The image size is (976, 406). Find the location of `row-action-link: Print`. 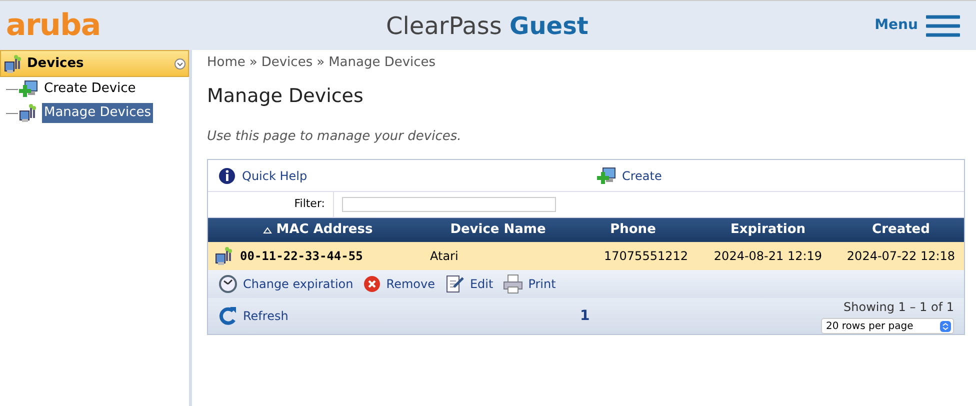

row-action-link: Print is located at coordinates (542, 284).